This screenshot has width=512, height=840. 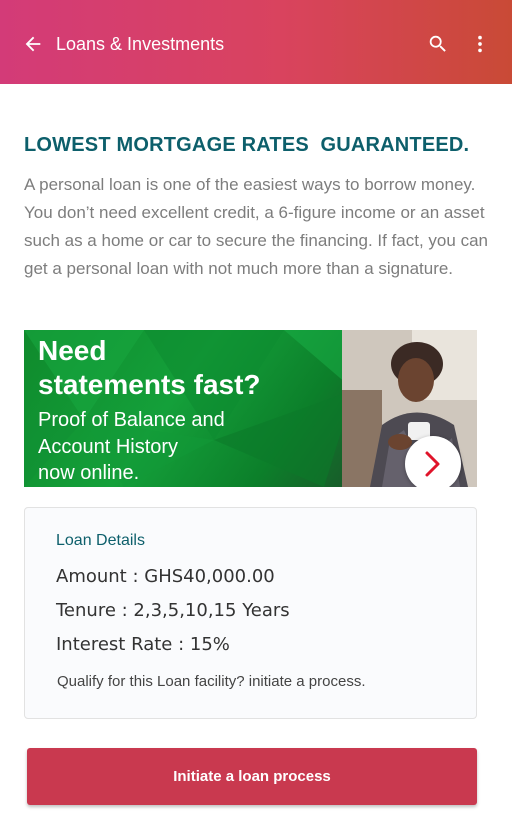 What do you see at coordinates (143, 644) in the screenshot?
I see `loan-interest-rate: Interest Rate : 15%` at bounding box center [143, 644].